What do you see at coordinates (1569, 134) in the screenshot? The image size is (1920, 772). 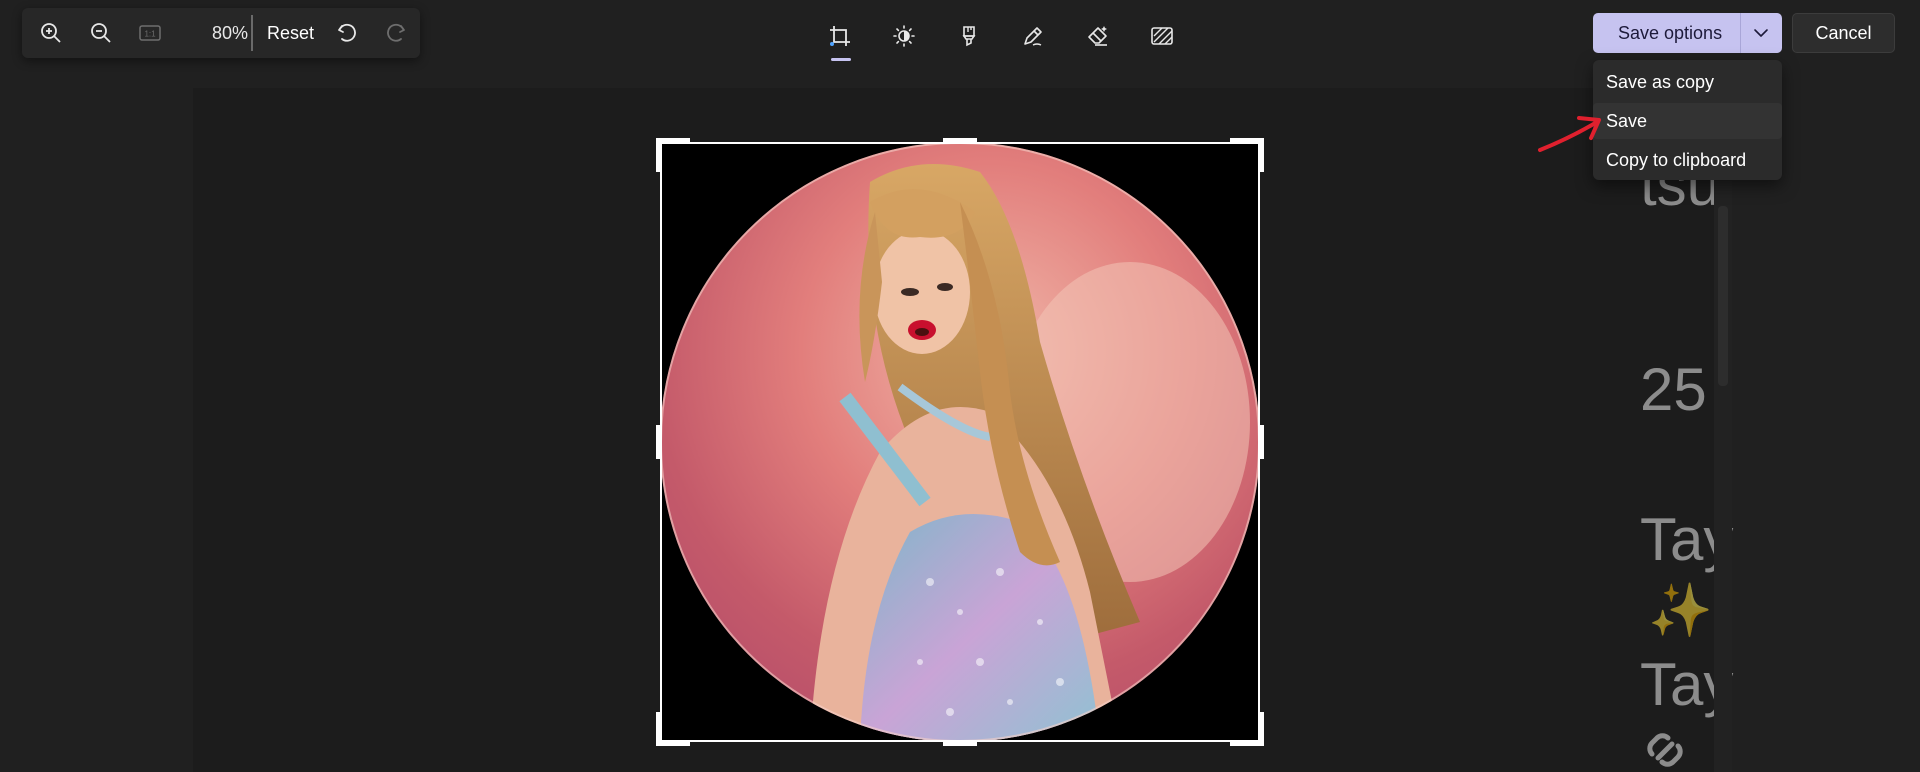 I see `annotation-arrow-icon` at bounding box center [1569, 134].